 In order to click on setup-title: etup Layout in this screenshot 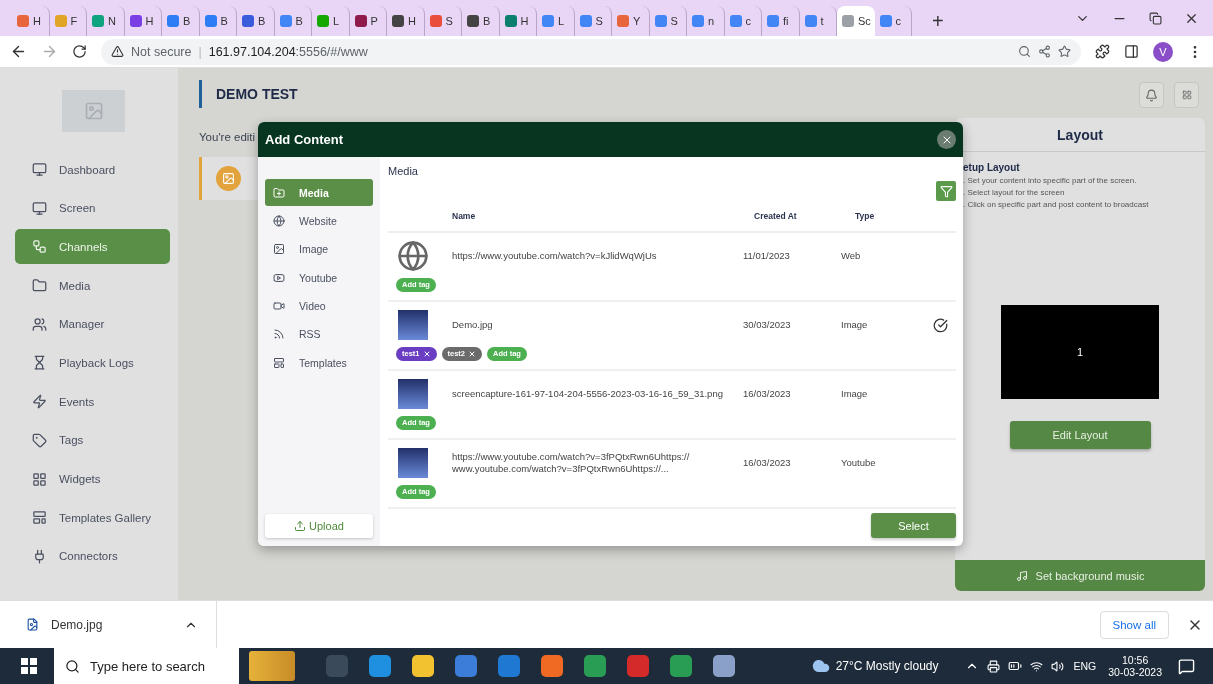, I will do `click(992, 167)`.